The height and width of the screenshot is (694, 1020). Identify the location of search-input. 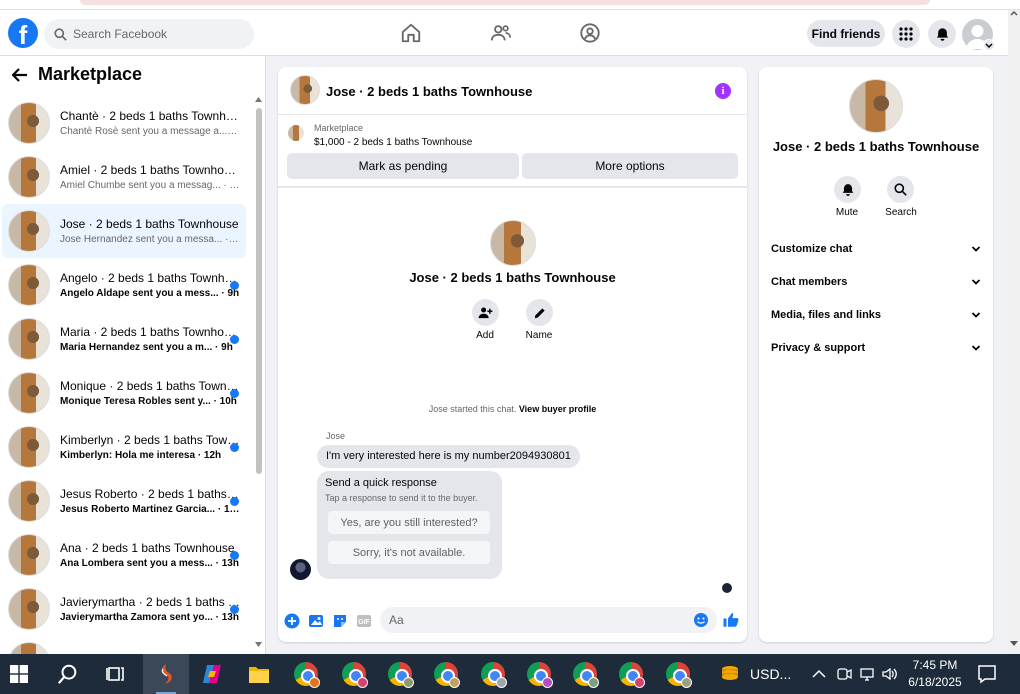
(158, 34).